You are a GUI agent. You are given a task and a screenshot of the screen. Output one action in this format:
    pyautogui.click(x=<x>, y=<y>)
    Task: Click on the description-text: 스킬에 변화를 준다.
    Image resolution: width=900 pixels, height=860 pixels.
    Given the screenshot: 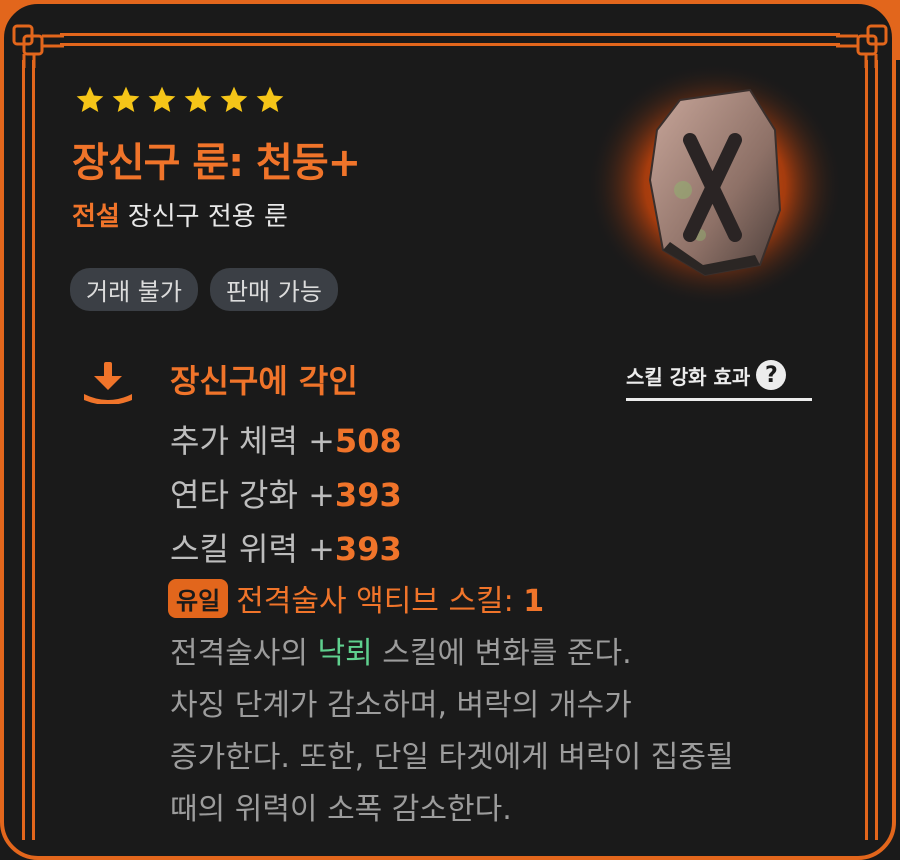 What is the action you would take?
    pyautogui.click(x=502, y=653)
    